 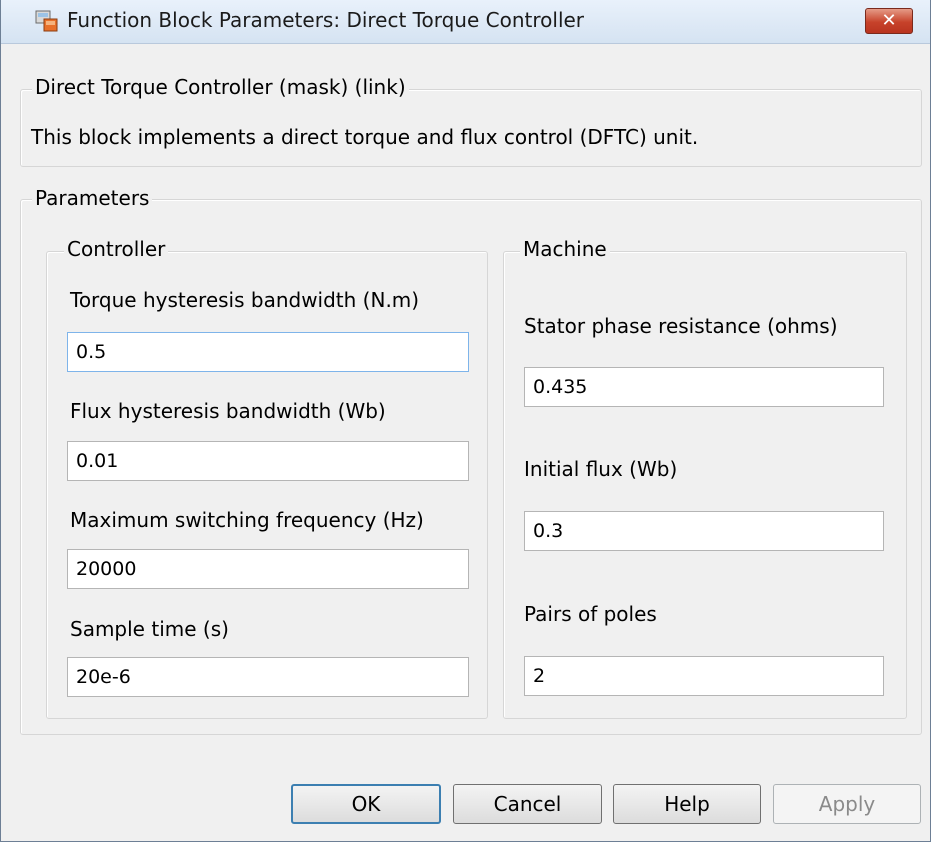 What do you see at coordinates (268, 569) in the screenshot?
I see `max-switching-frequency-input: 20000` at bounding box center [268, 569].